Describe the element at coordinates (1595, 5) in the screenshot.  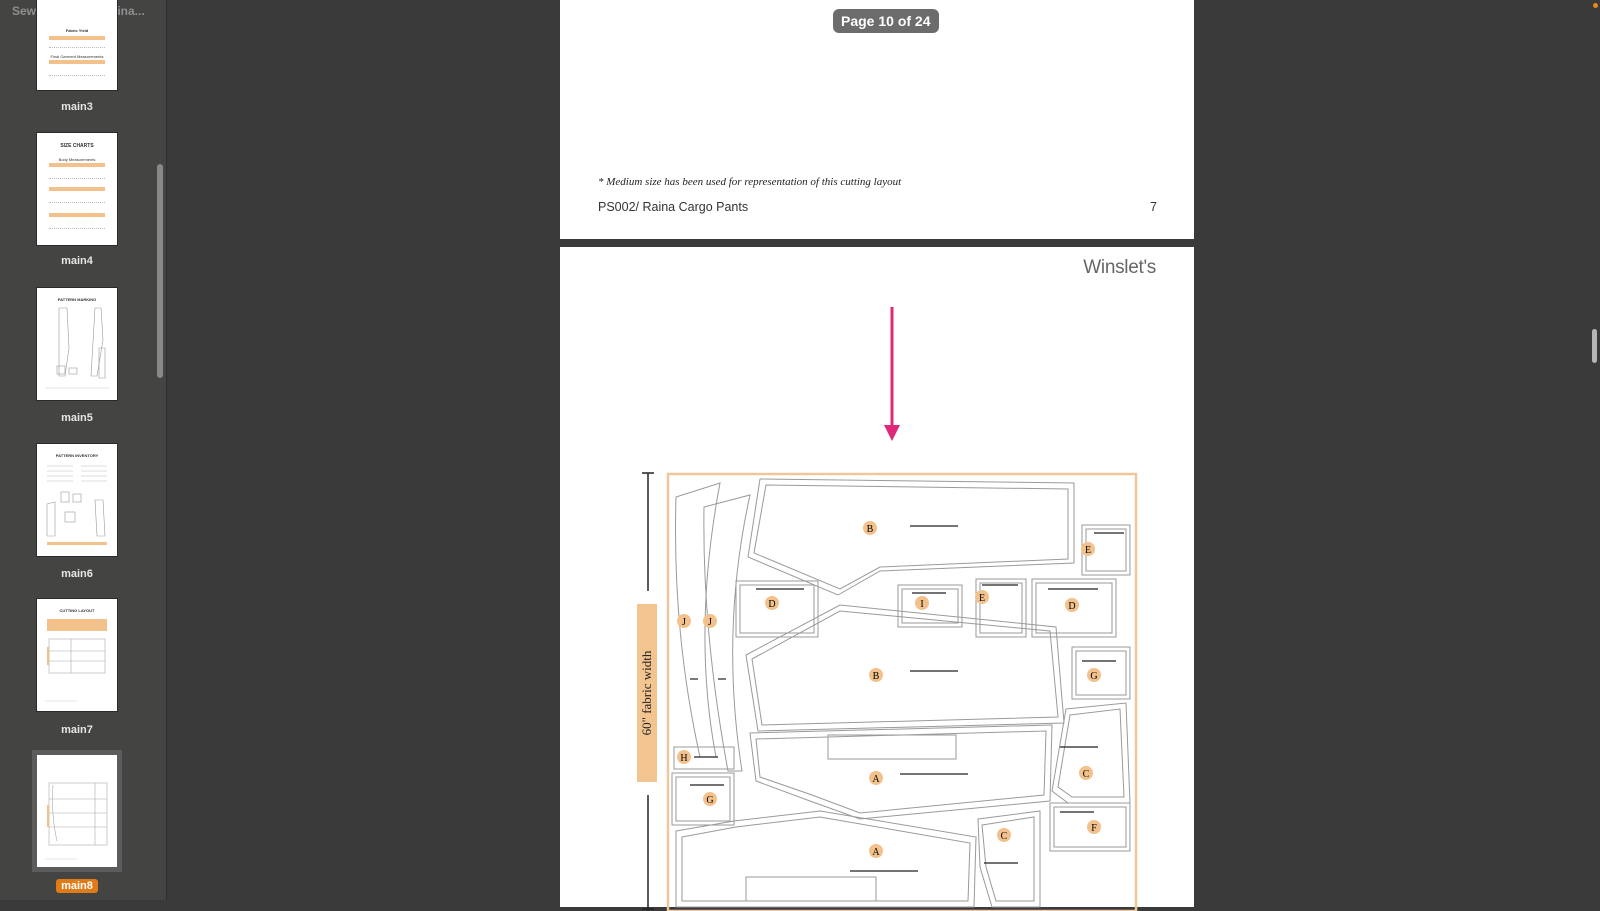
I see `status-dot-icon` at that location.